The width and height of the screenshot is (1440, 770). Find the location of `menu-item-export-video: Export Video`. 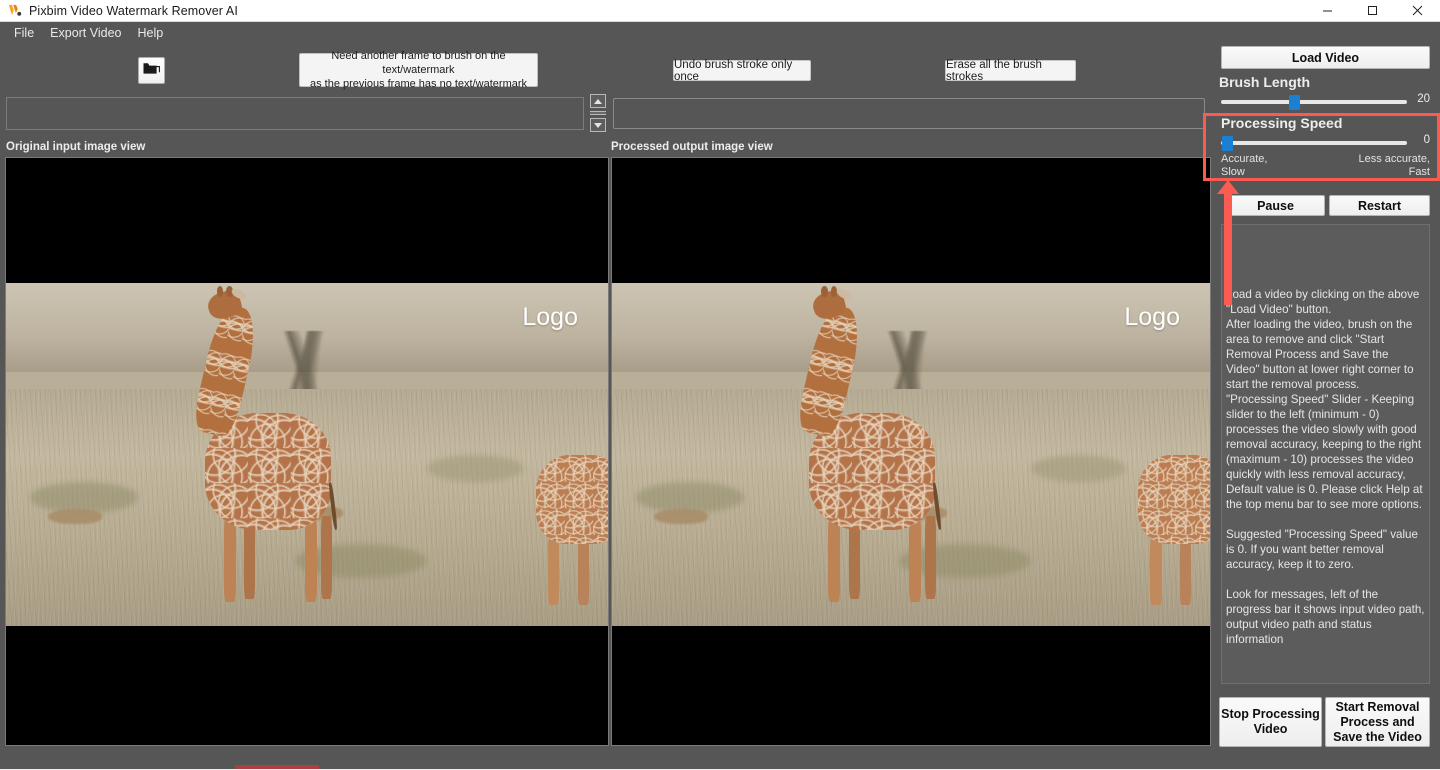

menu-item-export-video: Export Video is located at coordinates (85, 33).